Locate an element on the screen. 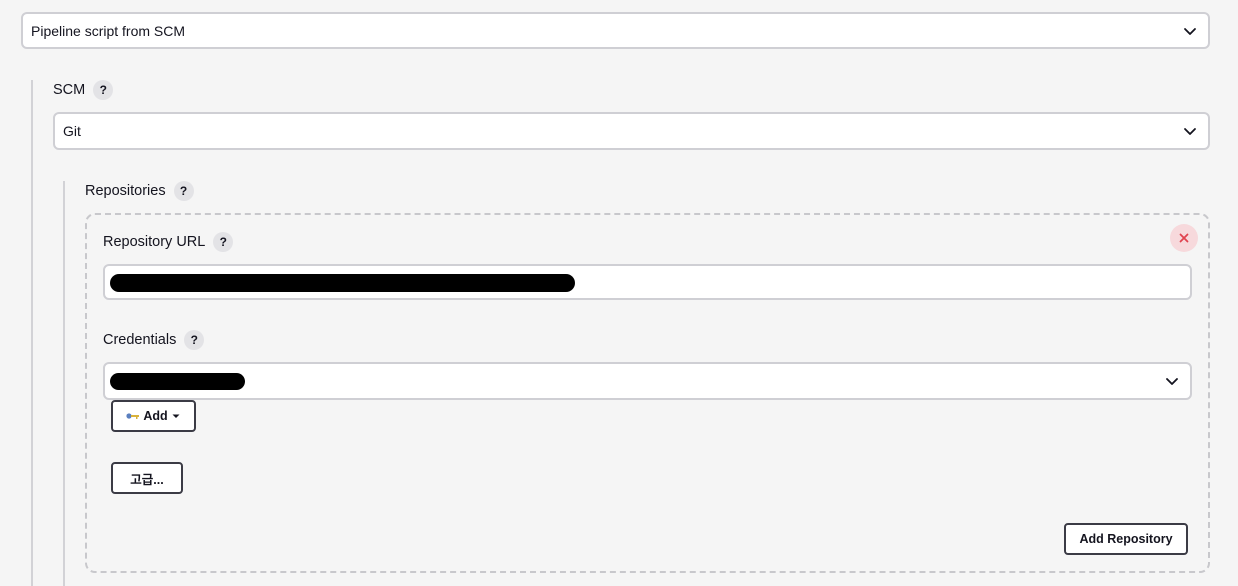 The width and height of the screenshot is (1238, 586). scm-select-value: Git is located at coordinates (72, 131).